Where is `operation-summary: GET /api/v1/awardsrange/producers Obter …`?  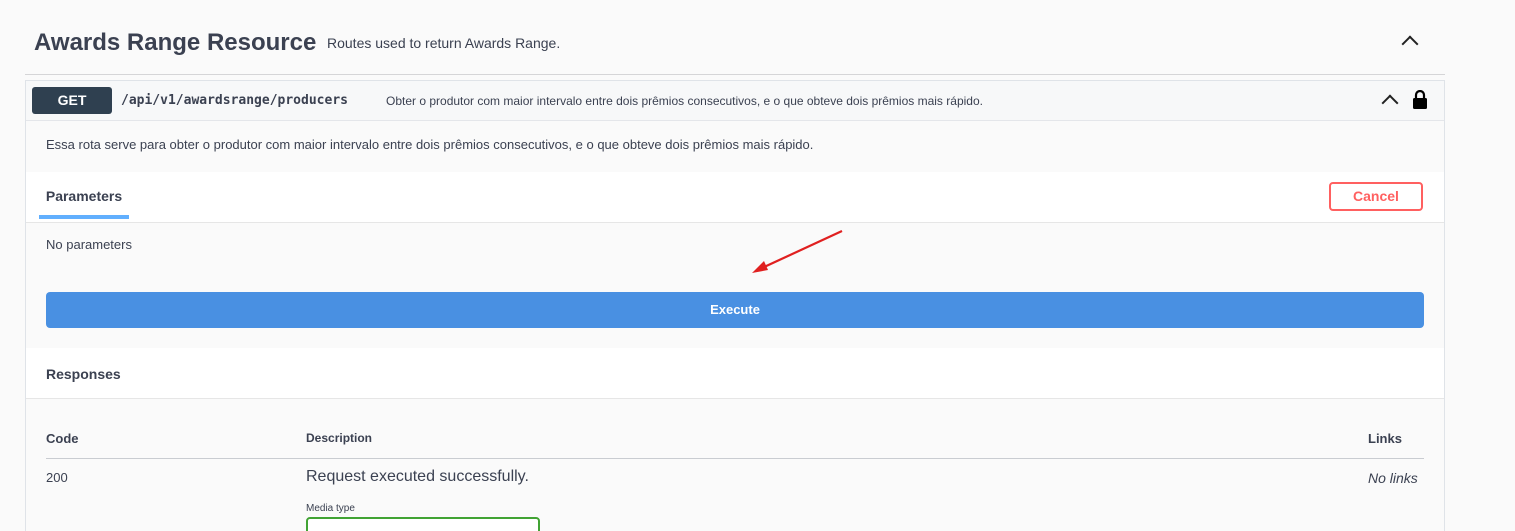 operation-summary: GET /api/v1/awardsrange/producers Obter … is located at coordinates (735, 101).